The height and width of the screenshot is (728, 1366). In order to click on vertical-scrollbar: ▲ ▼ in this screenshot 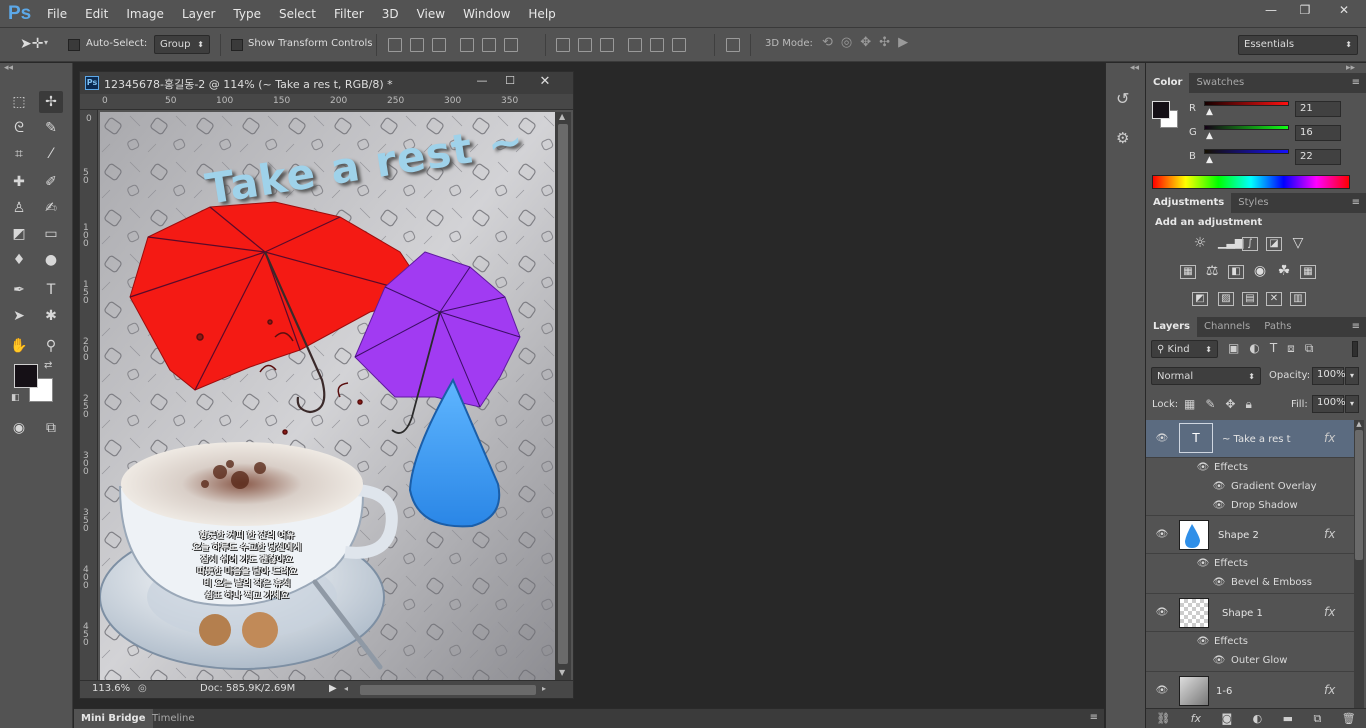, I will do `click(563, 396)`.